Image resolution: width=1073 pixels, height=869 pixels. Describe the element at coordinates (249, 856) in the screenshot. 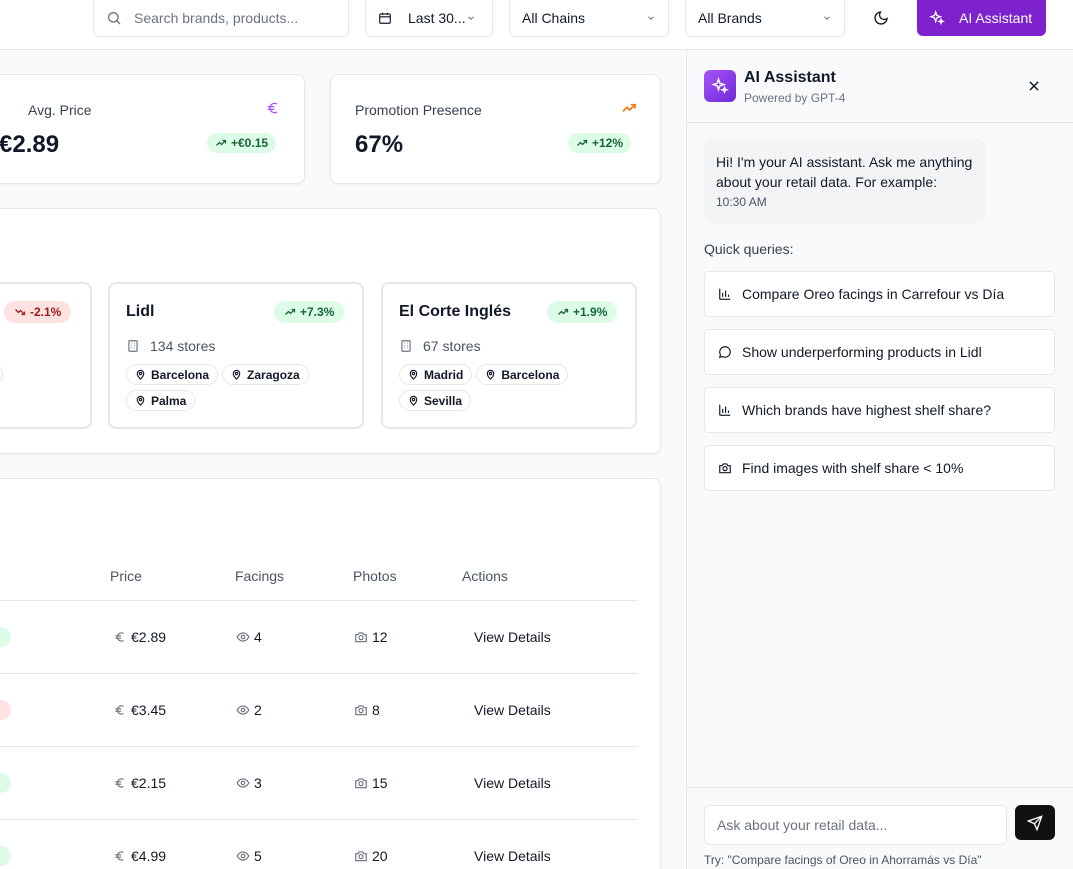

I see `facings-cell: 5` at that location.